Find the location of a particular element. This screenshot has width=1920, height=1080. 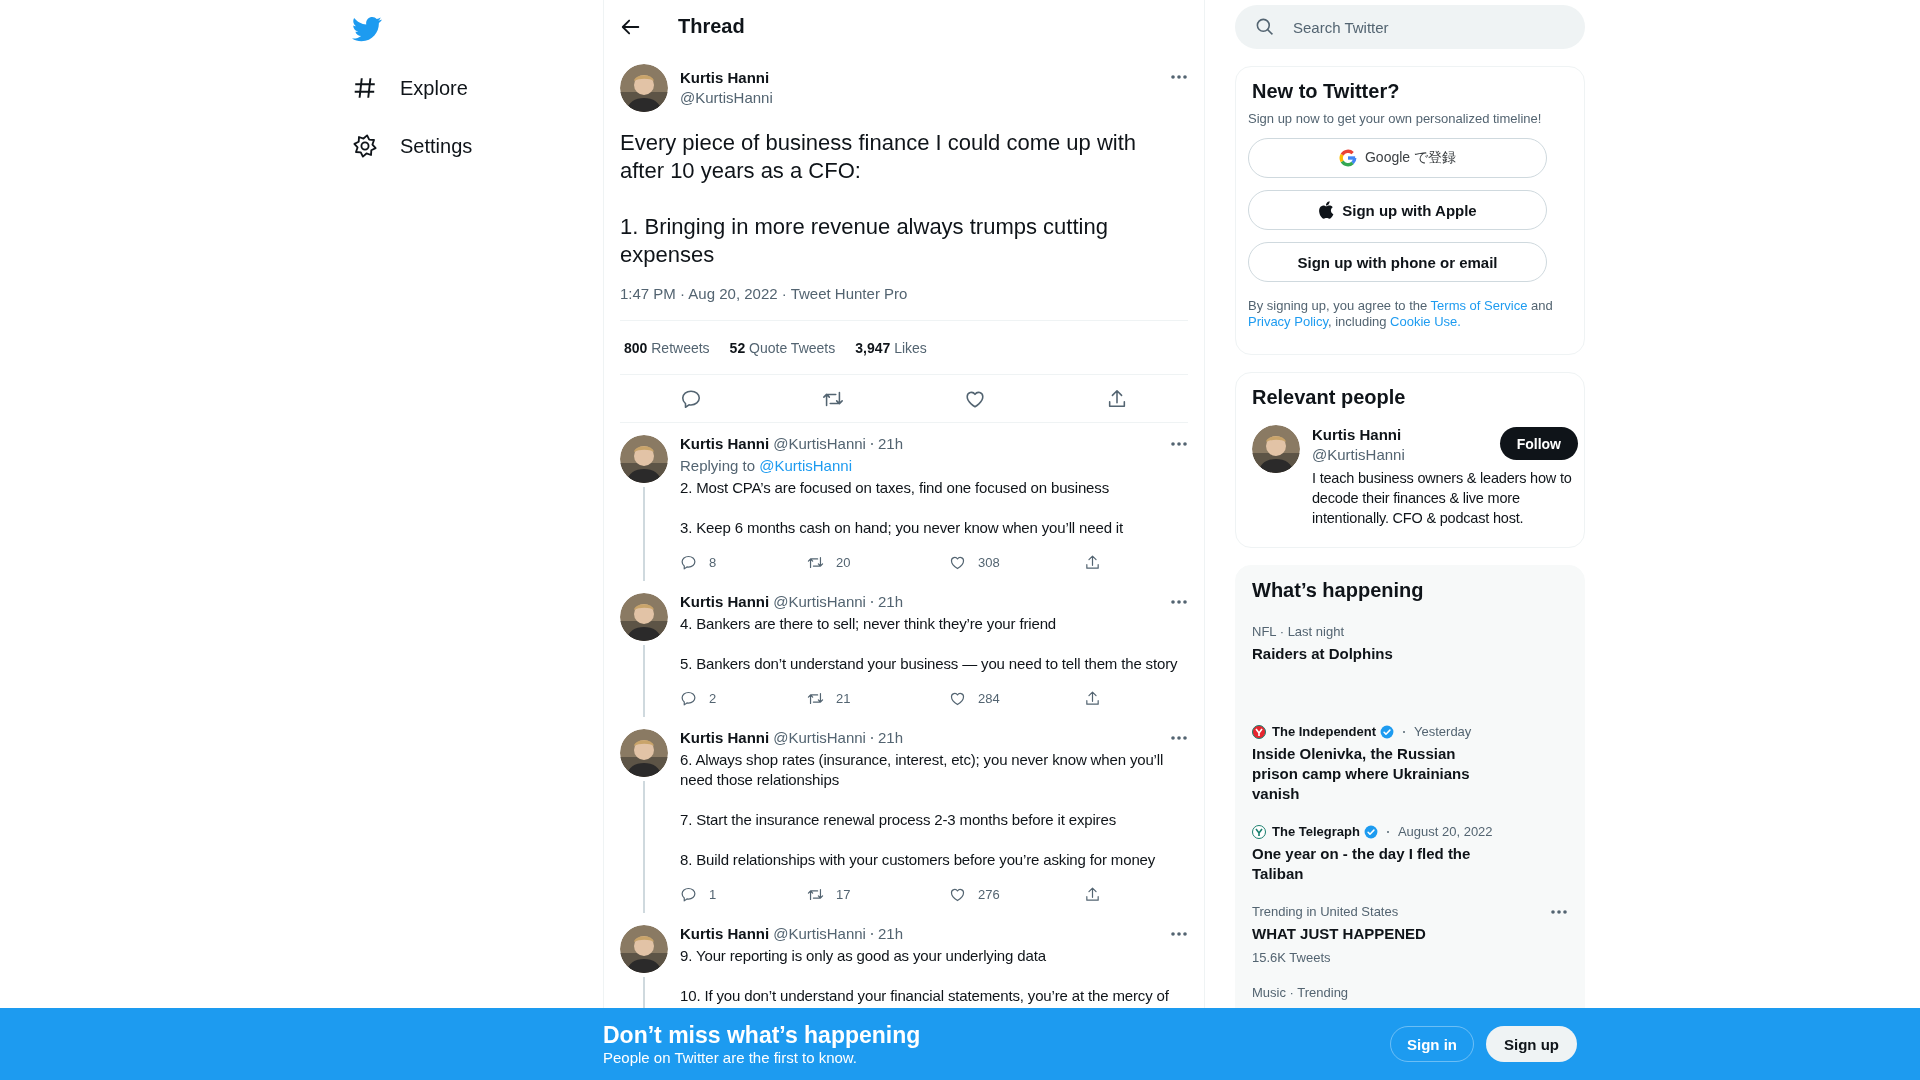

news-headline: Inside Olenivka, the Russian prison camp where Ukrainians vanish is located at coordinates (1372, 774).